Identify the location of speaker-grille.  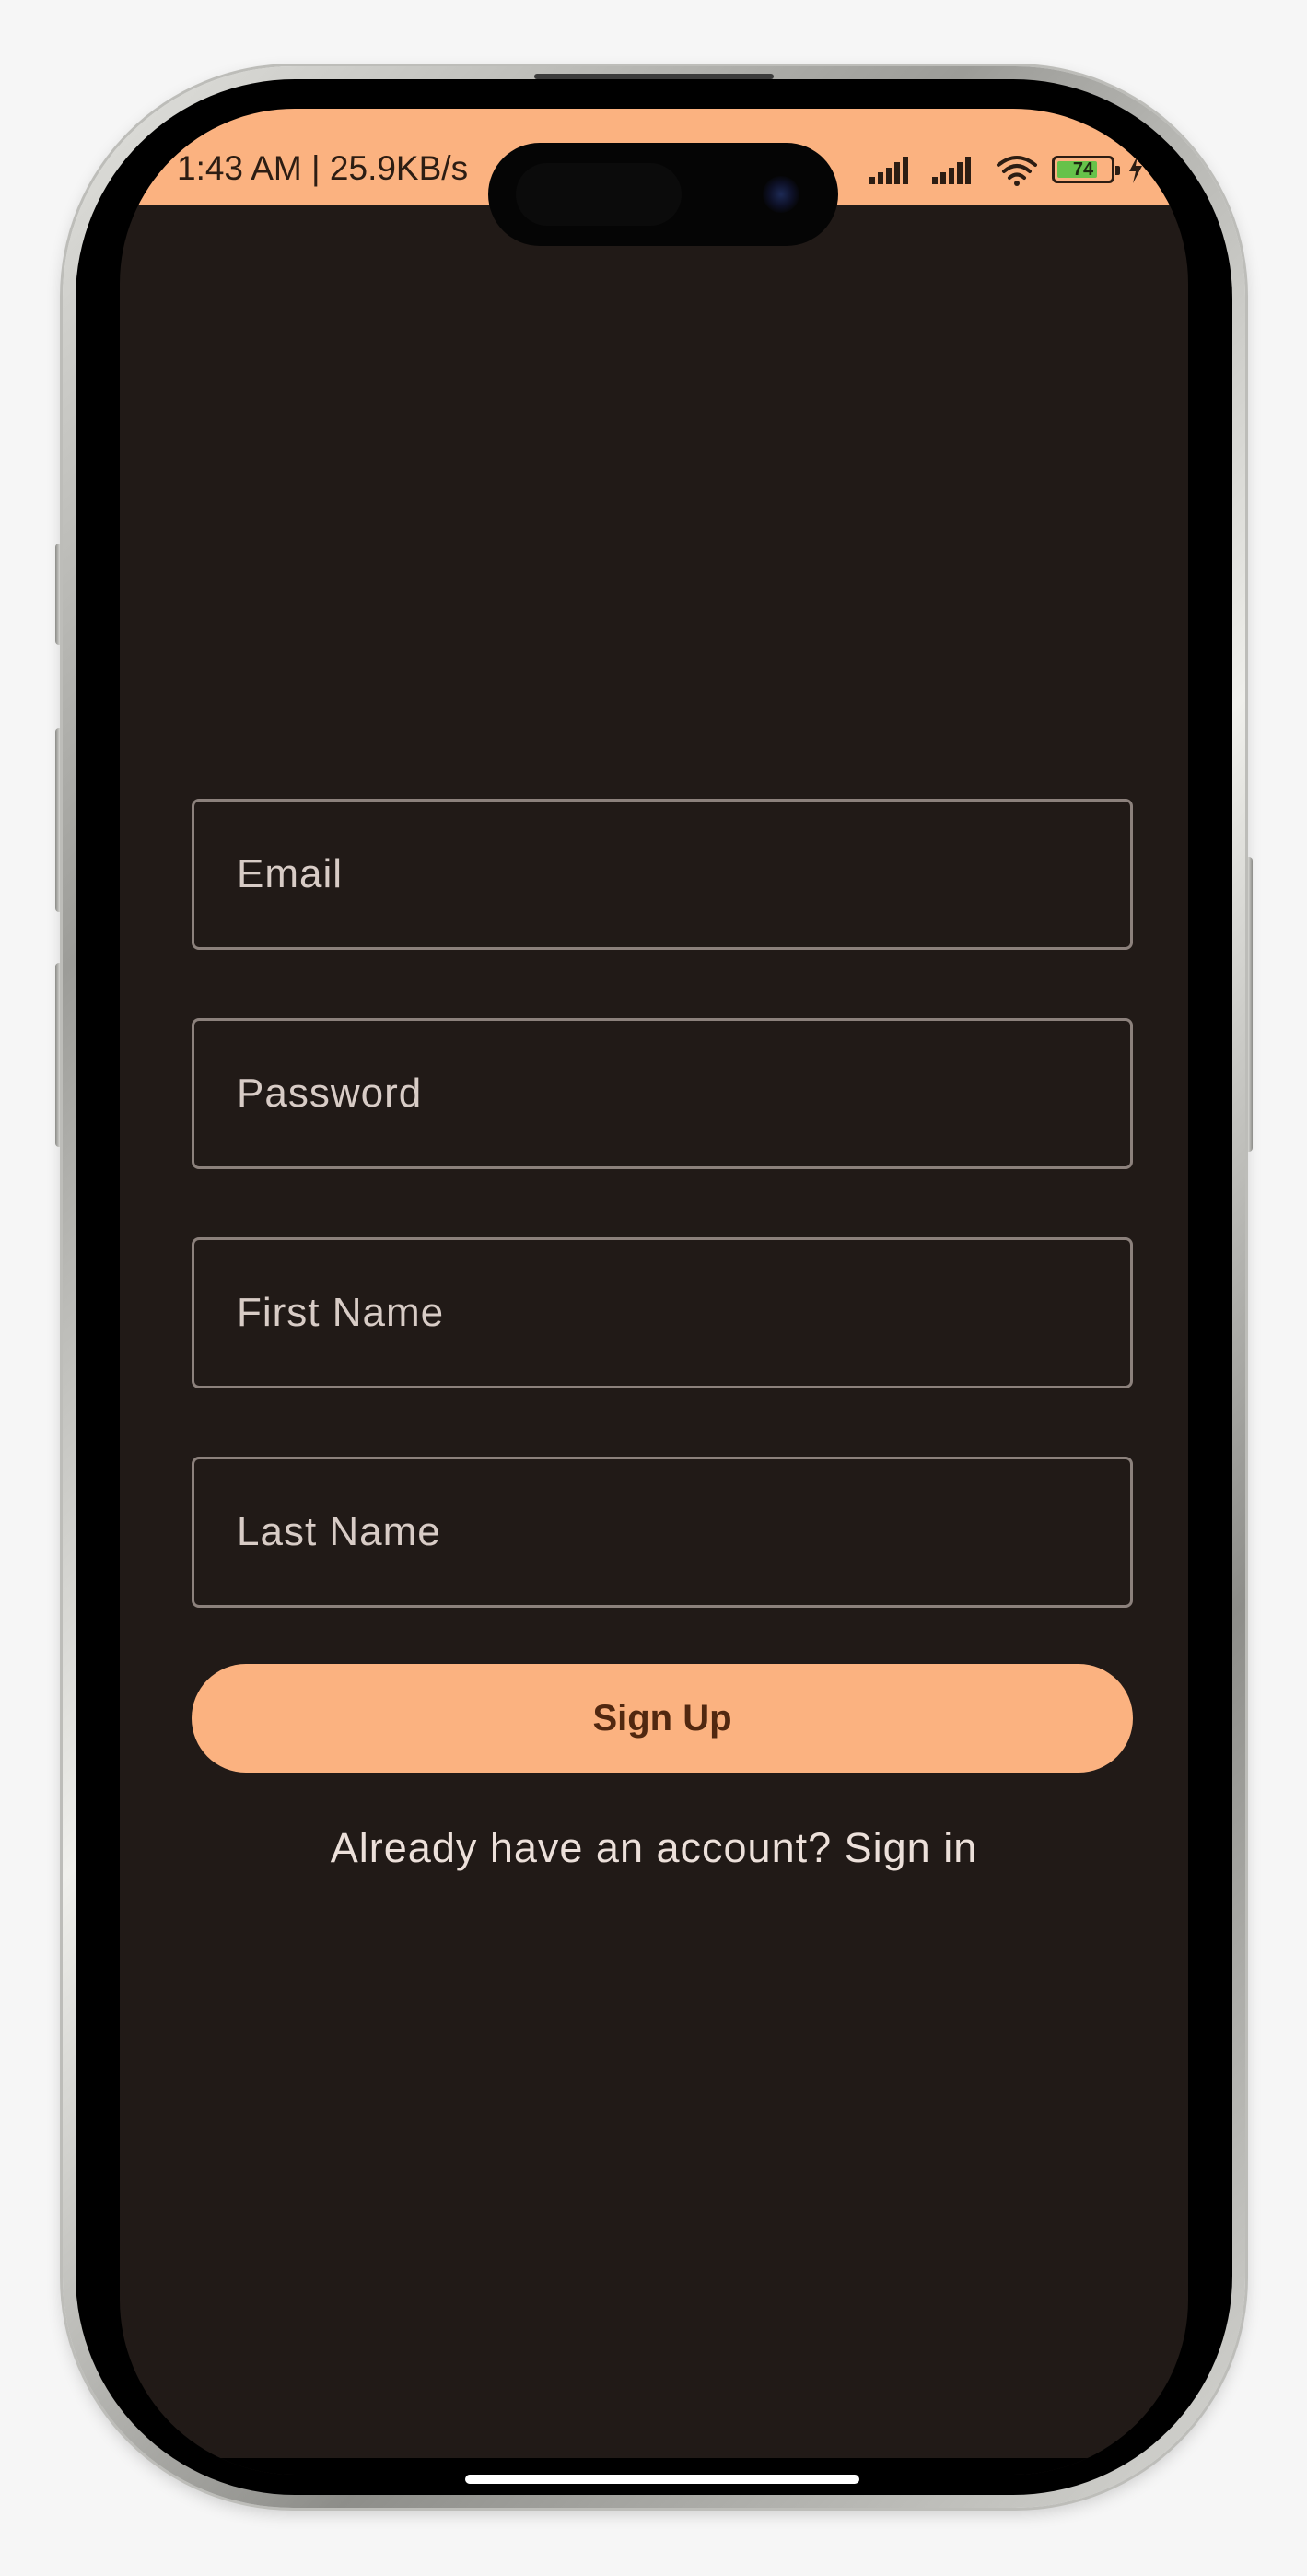
(654, 76).